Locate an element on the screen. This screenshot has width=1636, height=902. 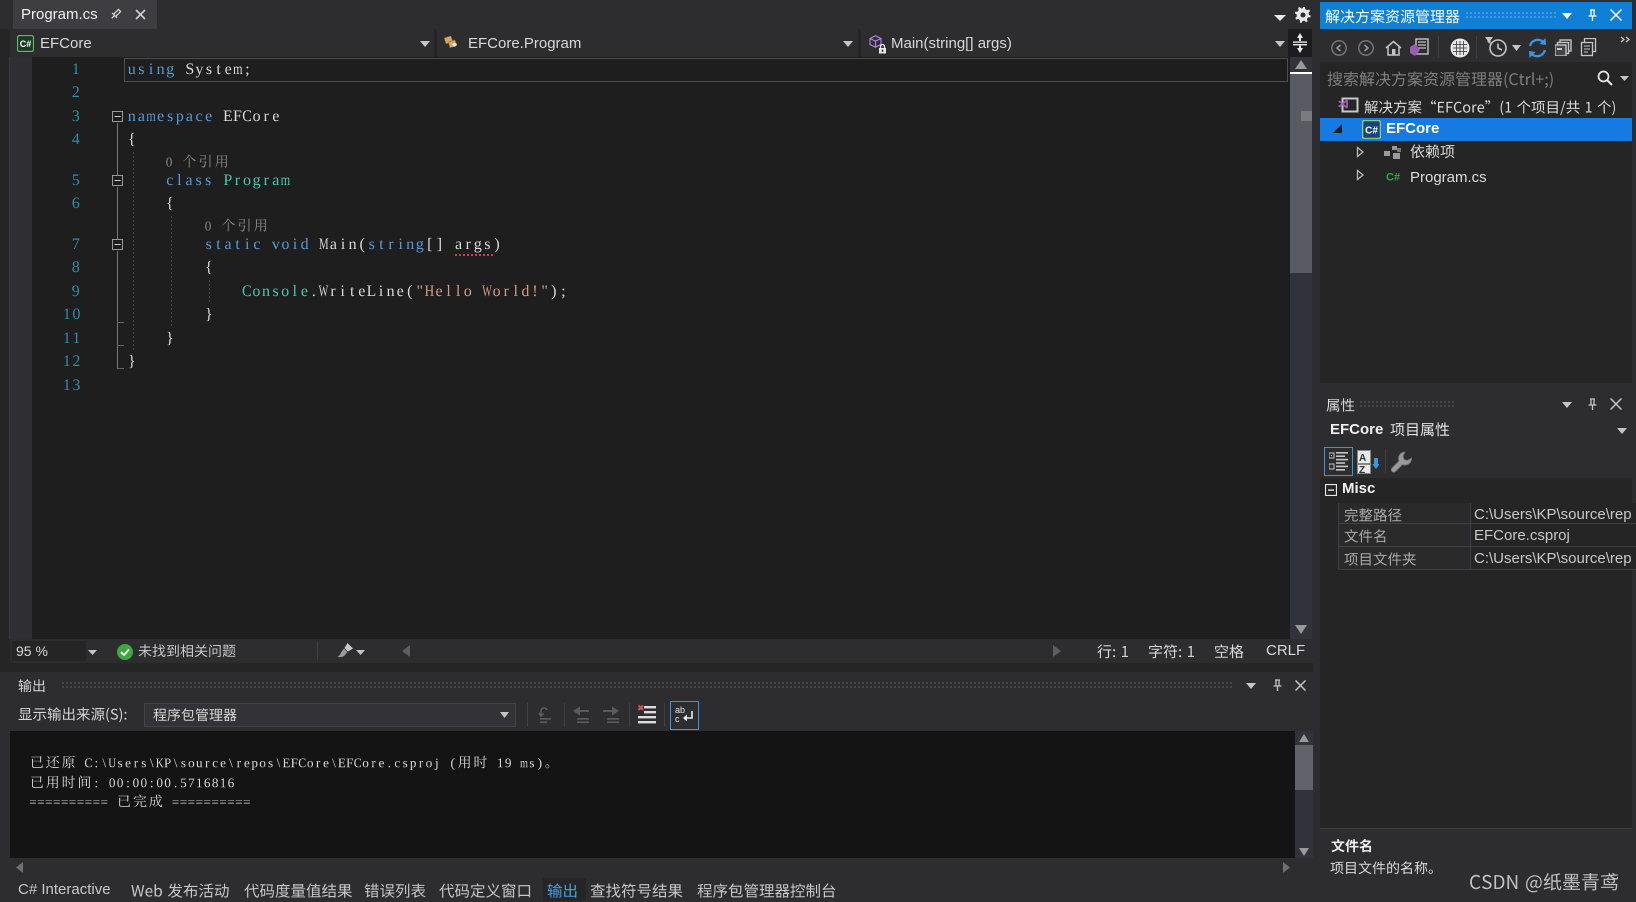
svg-text: Z is located at coordinates (1362, 469).